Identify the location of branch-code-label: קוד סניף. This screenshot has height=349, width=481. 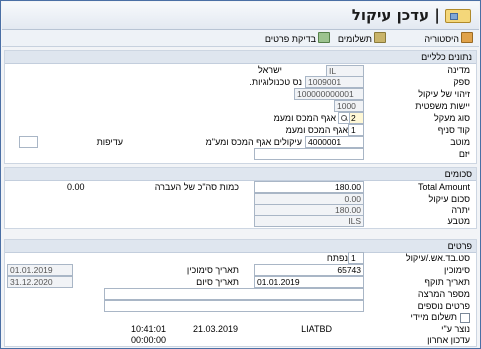
(453, 130).